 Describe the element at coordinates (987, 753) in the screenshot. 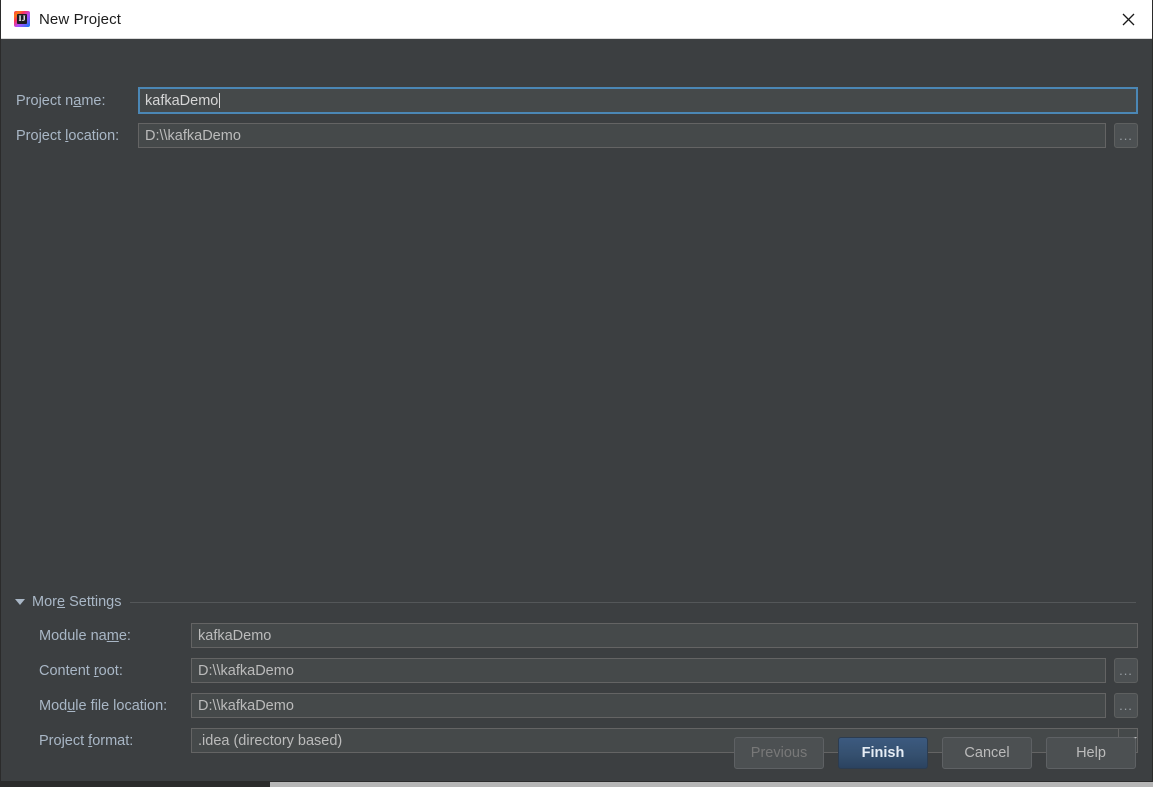

I see `cancel-button: Cancel` at that location.